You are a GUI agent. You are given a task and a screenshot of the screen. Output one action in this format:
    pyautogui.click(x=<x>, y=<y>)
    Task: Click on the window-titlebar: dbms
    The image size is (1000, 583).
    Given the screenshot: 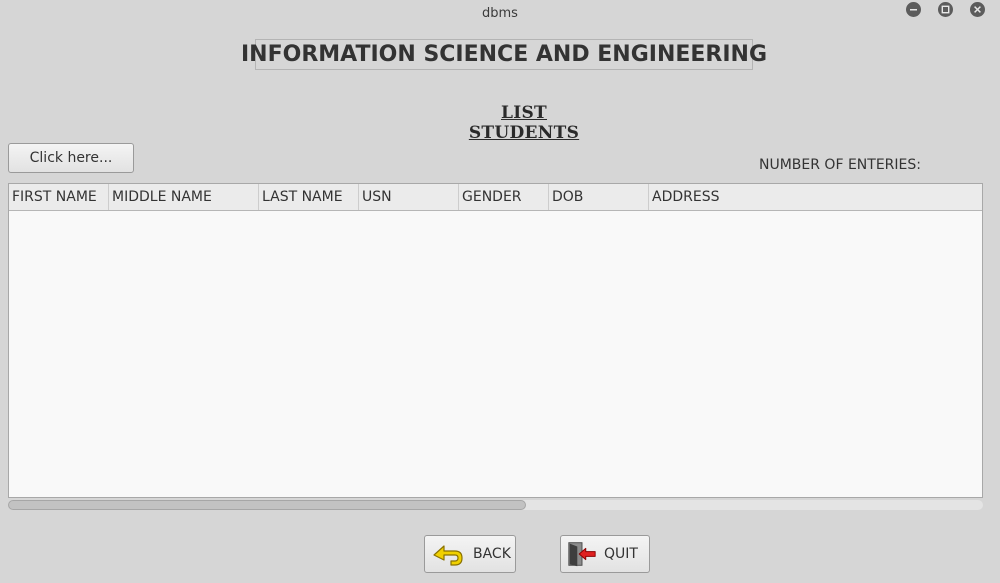 What is the action you would take?
    pyautogui.click(x=500, y=15)
    